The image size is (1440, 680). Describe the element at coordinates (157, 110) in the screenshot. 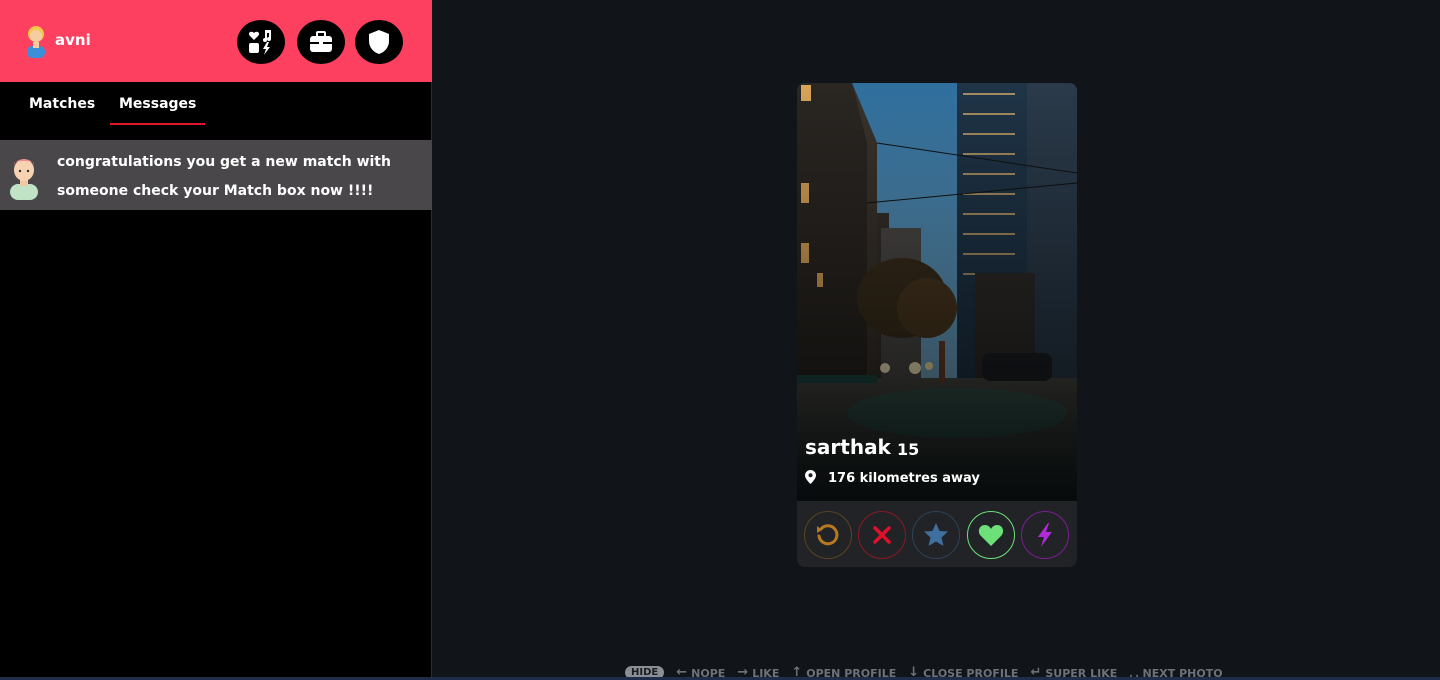

I see `tab-messages: Messages` at that location.